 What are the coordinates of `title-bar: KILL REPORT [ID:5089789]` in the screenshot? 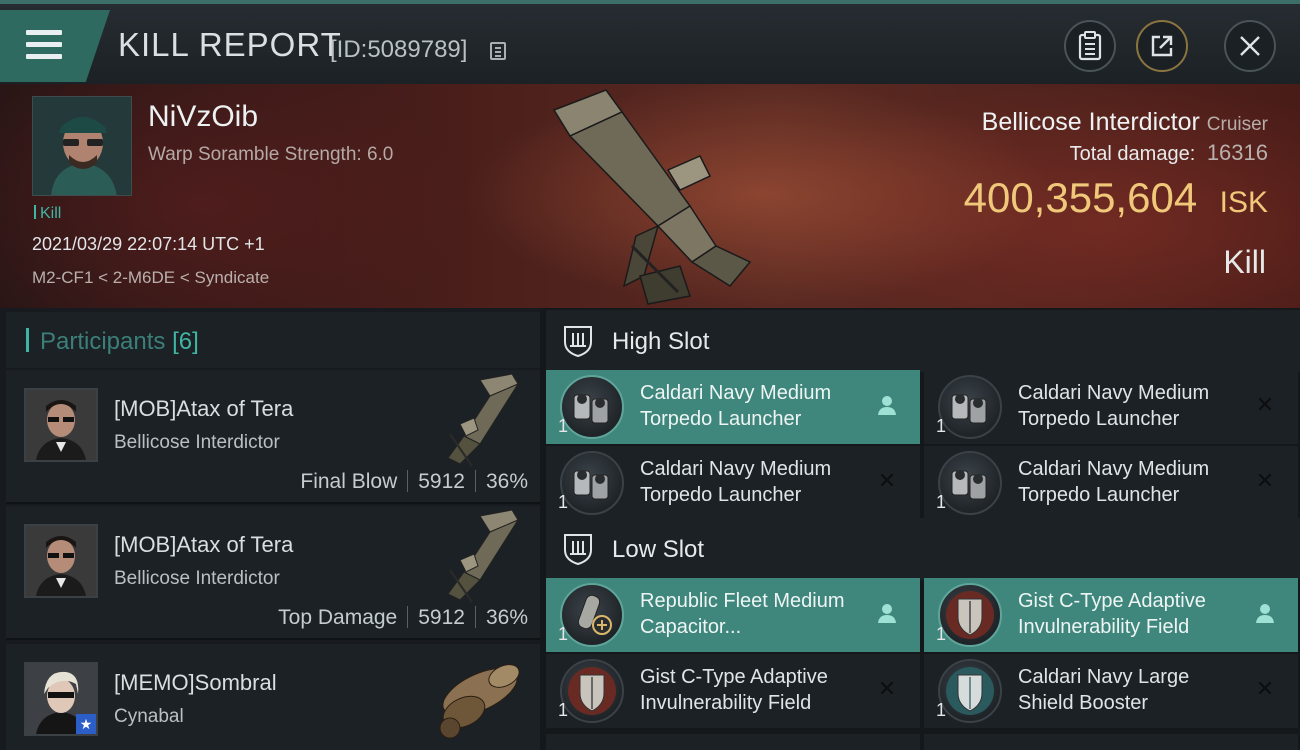 It's located at (650, 42).